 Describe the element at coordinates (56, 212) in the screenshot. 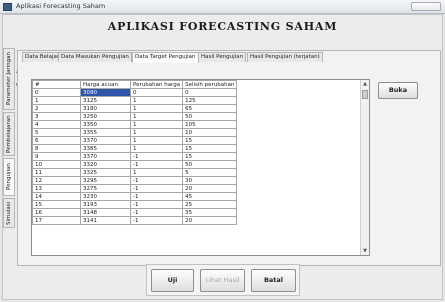

I see `table-cell: 16` at that location.